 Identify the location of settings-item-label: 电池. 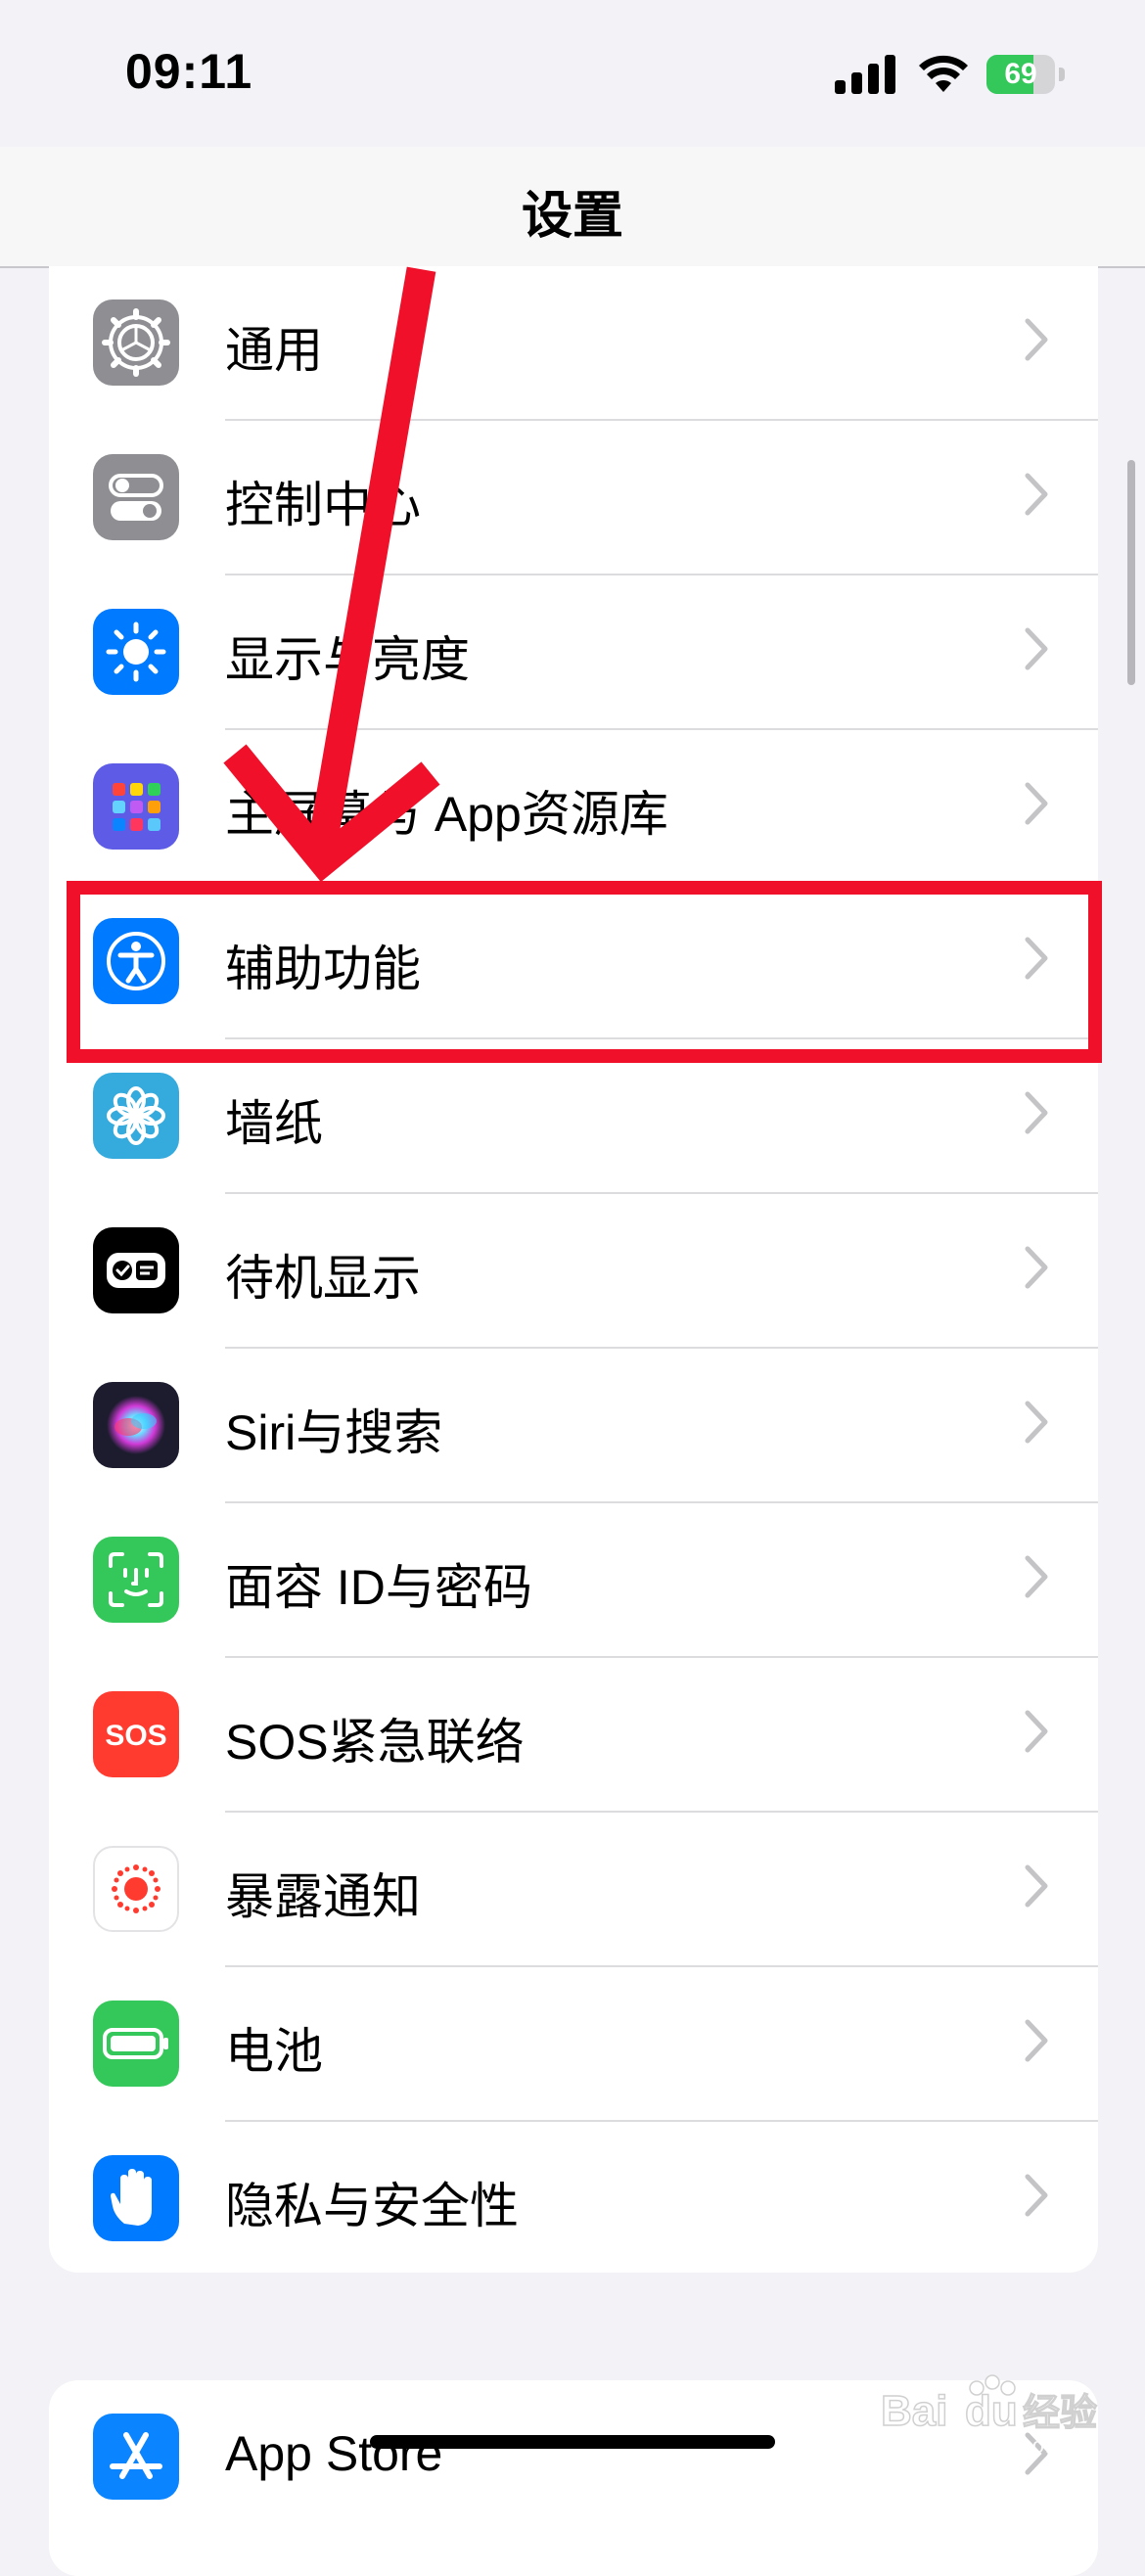
(274, 2051).